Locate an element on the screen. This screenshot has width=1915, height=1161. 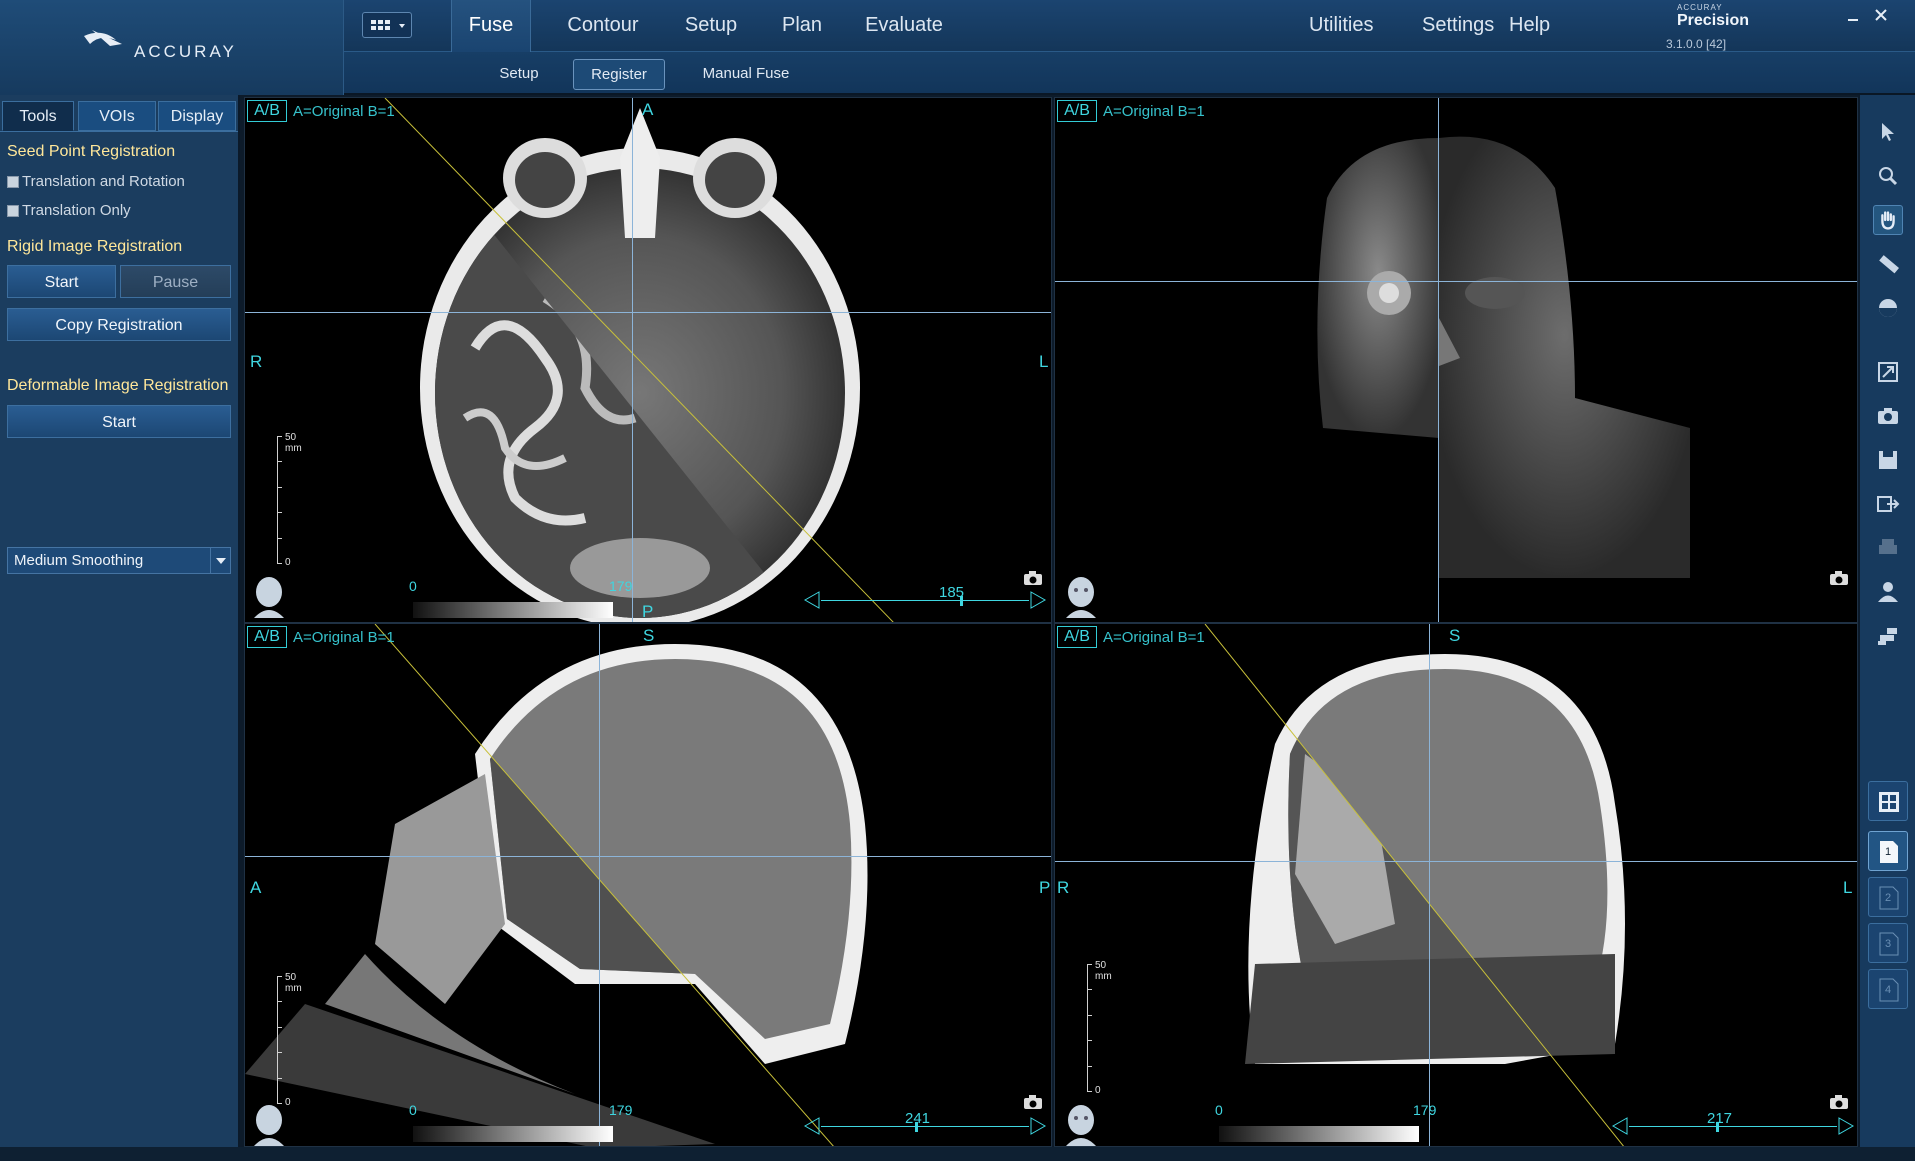
close-icon is located at coordinates (1881, 15).